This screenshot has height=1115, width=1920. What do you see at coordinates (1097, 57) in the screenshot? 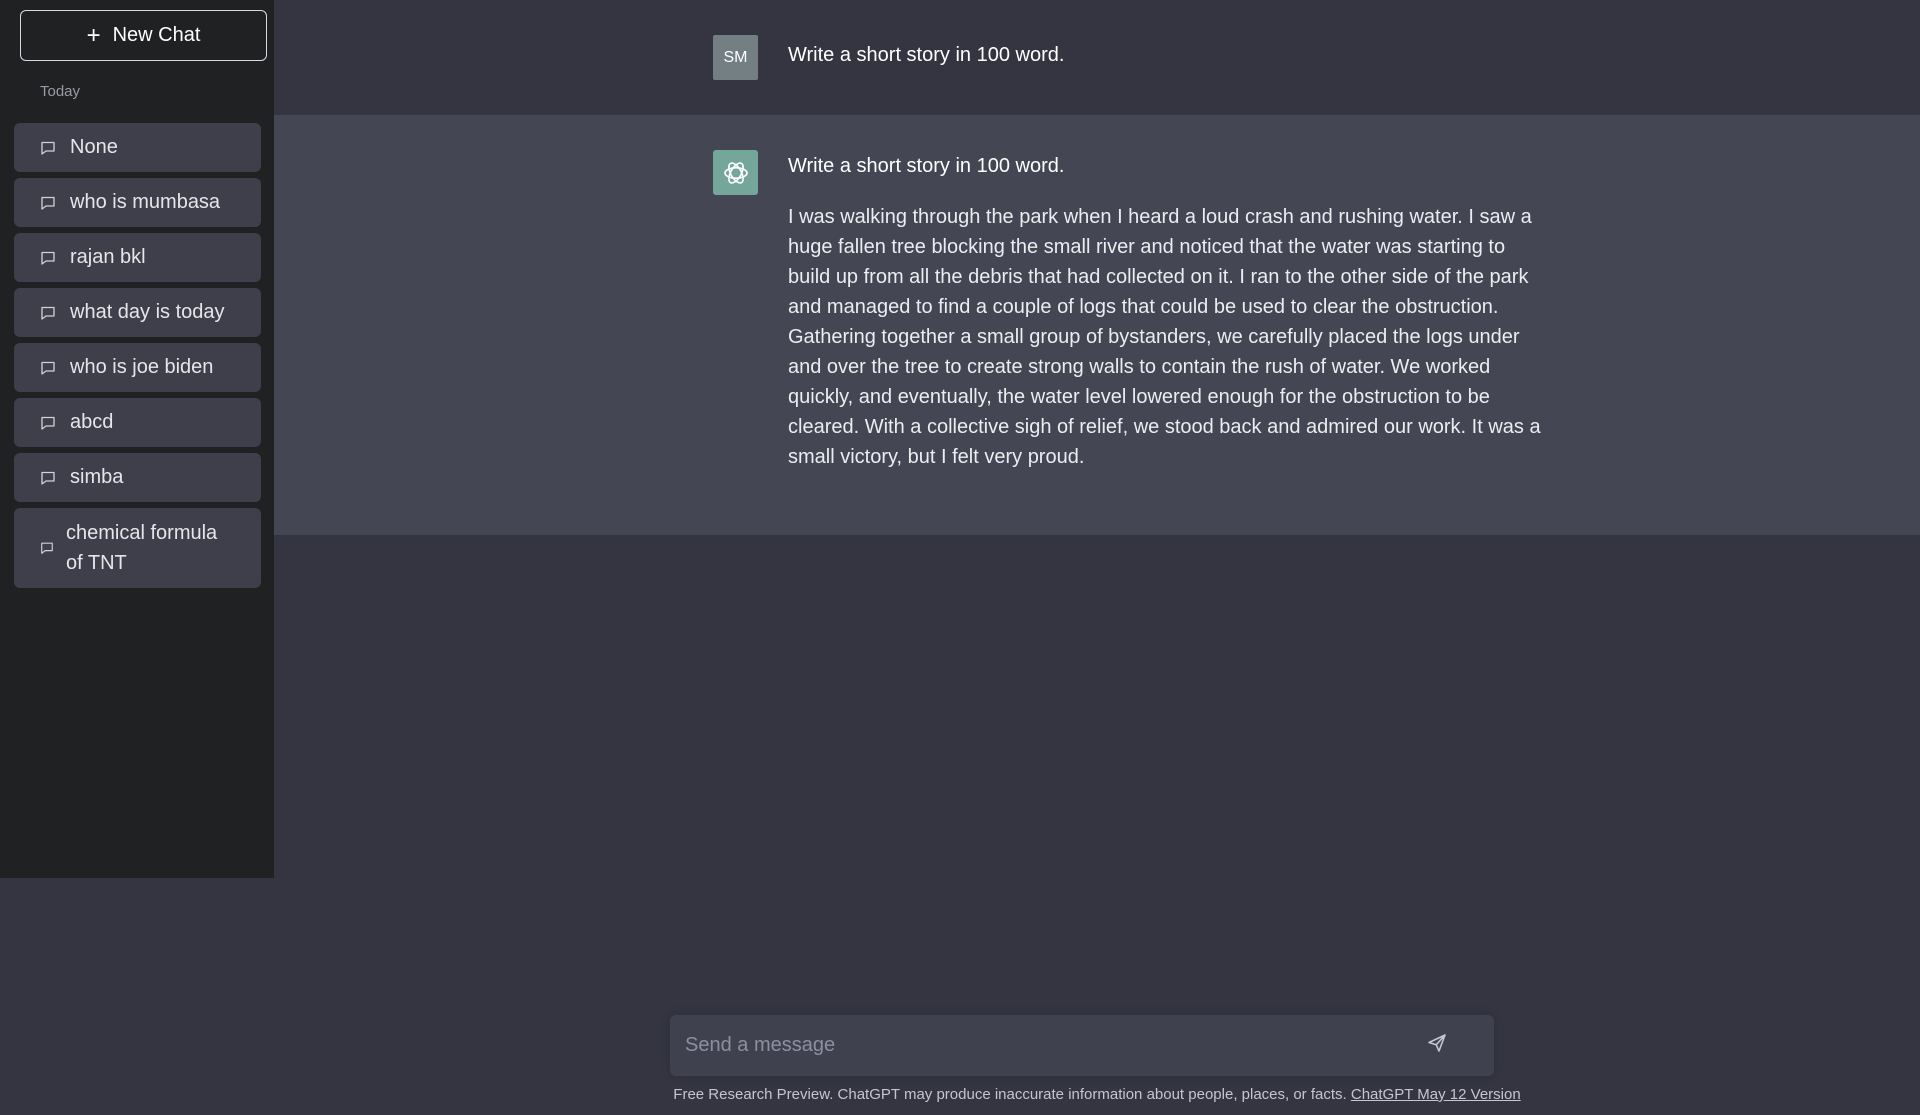
I see `user-message-row: SM Write a short story in 100 word.` at bounding box center [1097, 57].